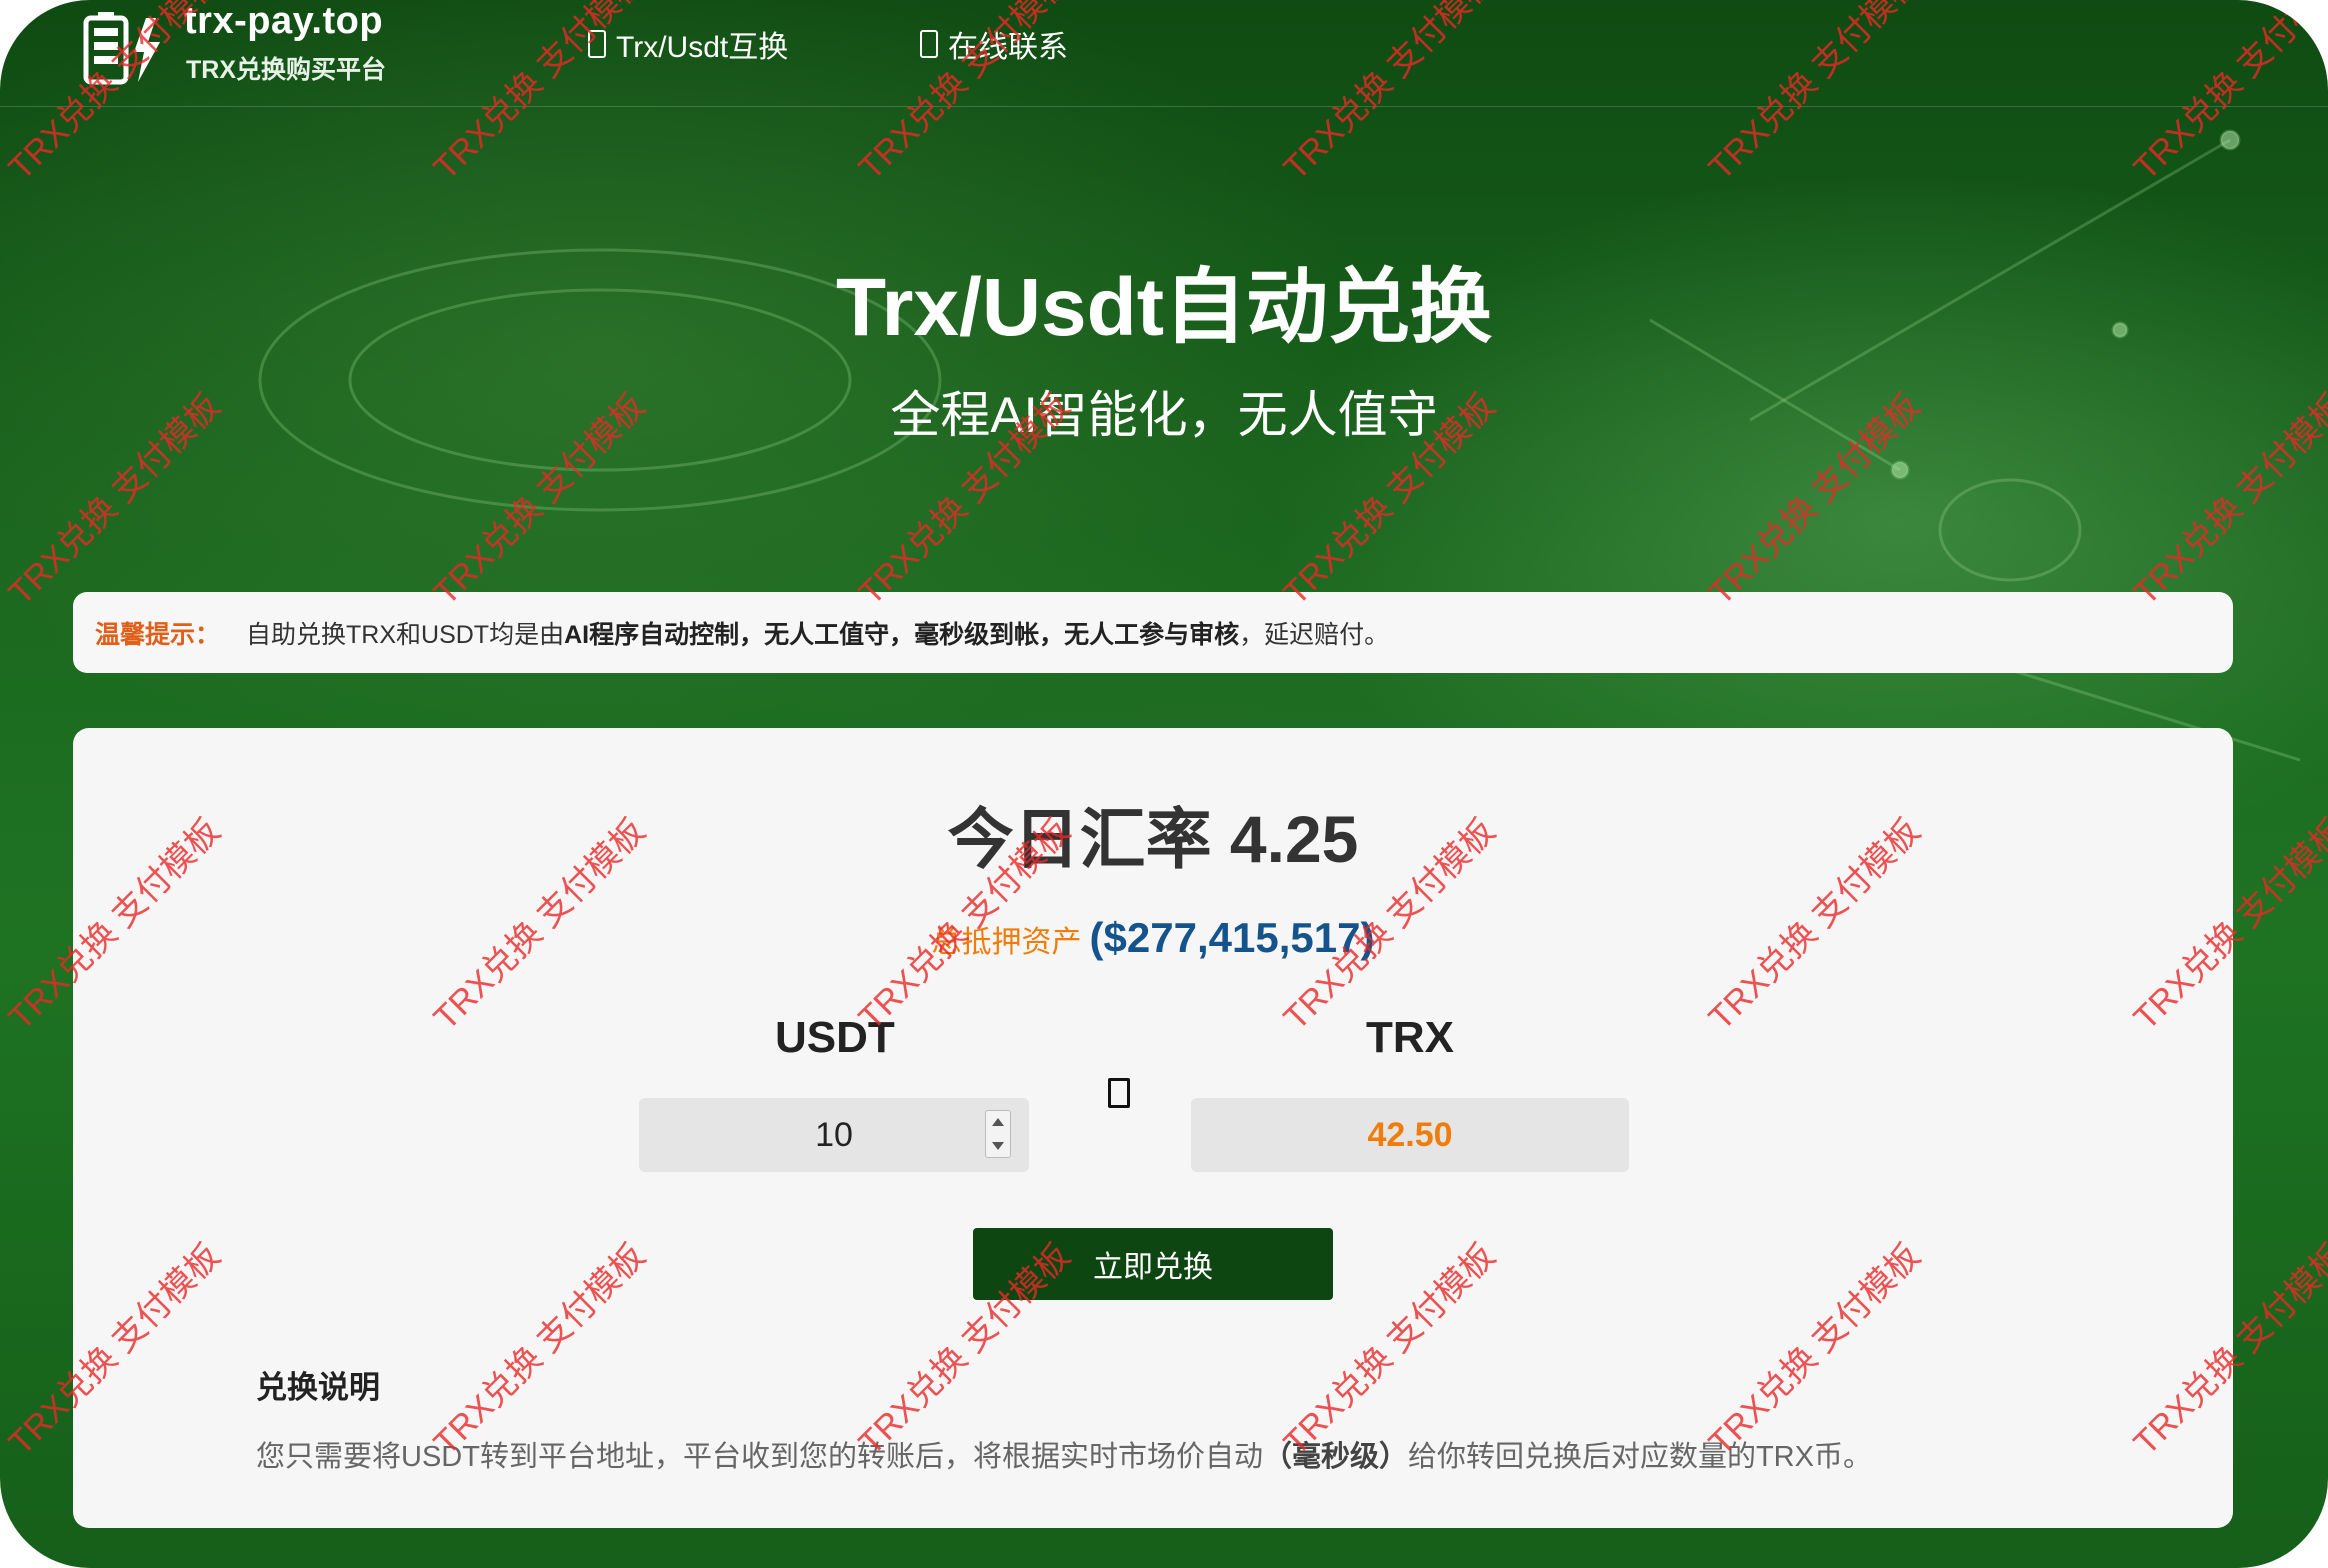  I want to click on nav-exchange-link: Trx/Usdt互换, so click(688, 44).